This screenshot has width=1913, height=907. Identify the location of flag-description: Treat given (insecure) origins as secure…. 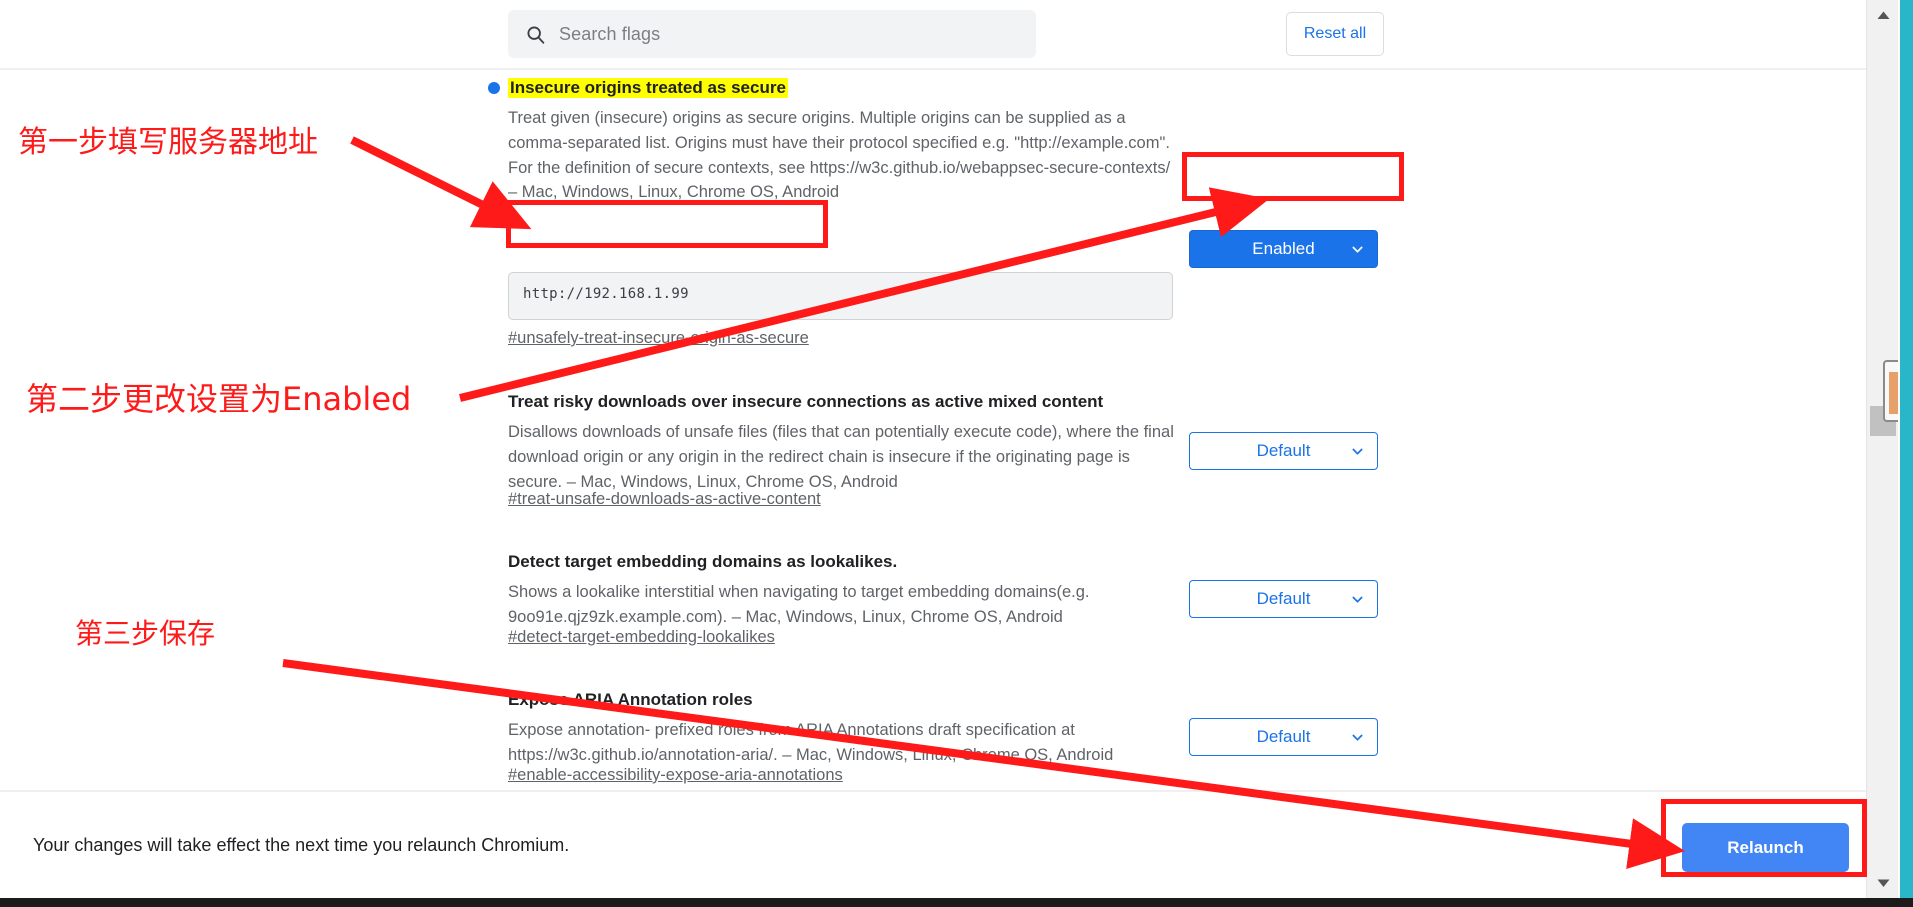
(839, 155).